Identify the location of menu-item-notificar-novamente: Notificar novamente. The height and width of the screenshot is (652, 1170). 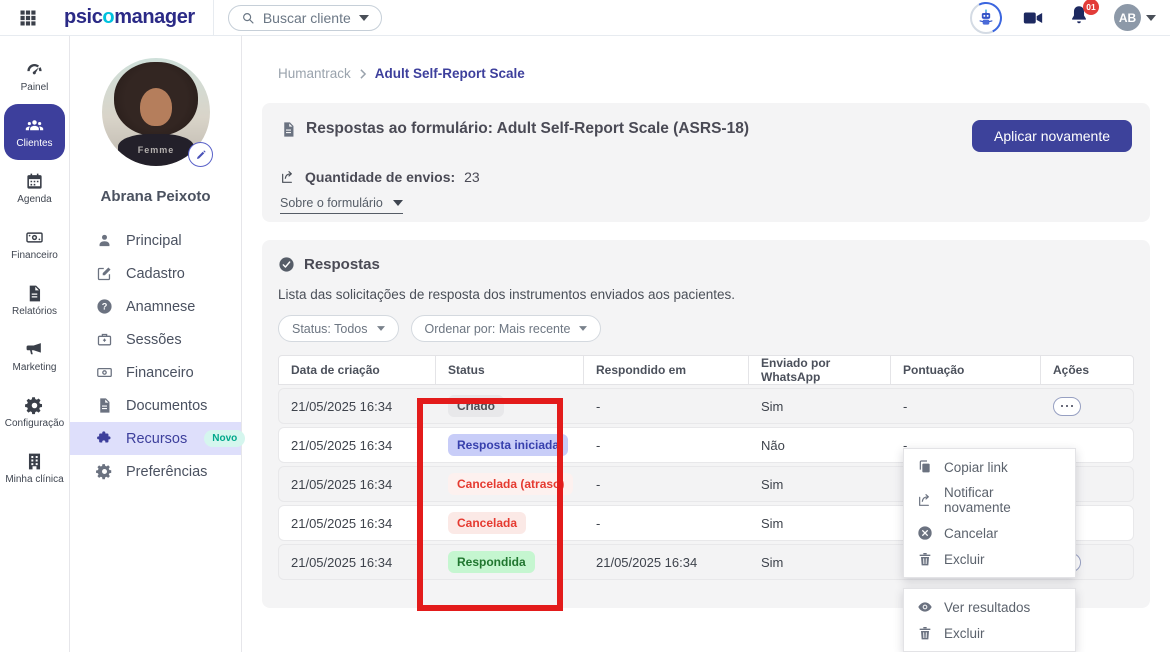
(989, 500).